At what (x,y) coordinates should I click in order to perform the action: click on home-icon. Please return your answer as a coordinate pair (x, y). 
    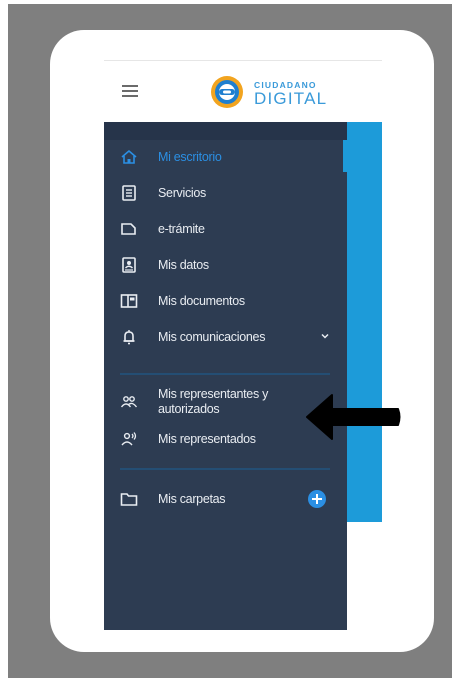
    Looking at the image, I should click on (129, 156).